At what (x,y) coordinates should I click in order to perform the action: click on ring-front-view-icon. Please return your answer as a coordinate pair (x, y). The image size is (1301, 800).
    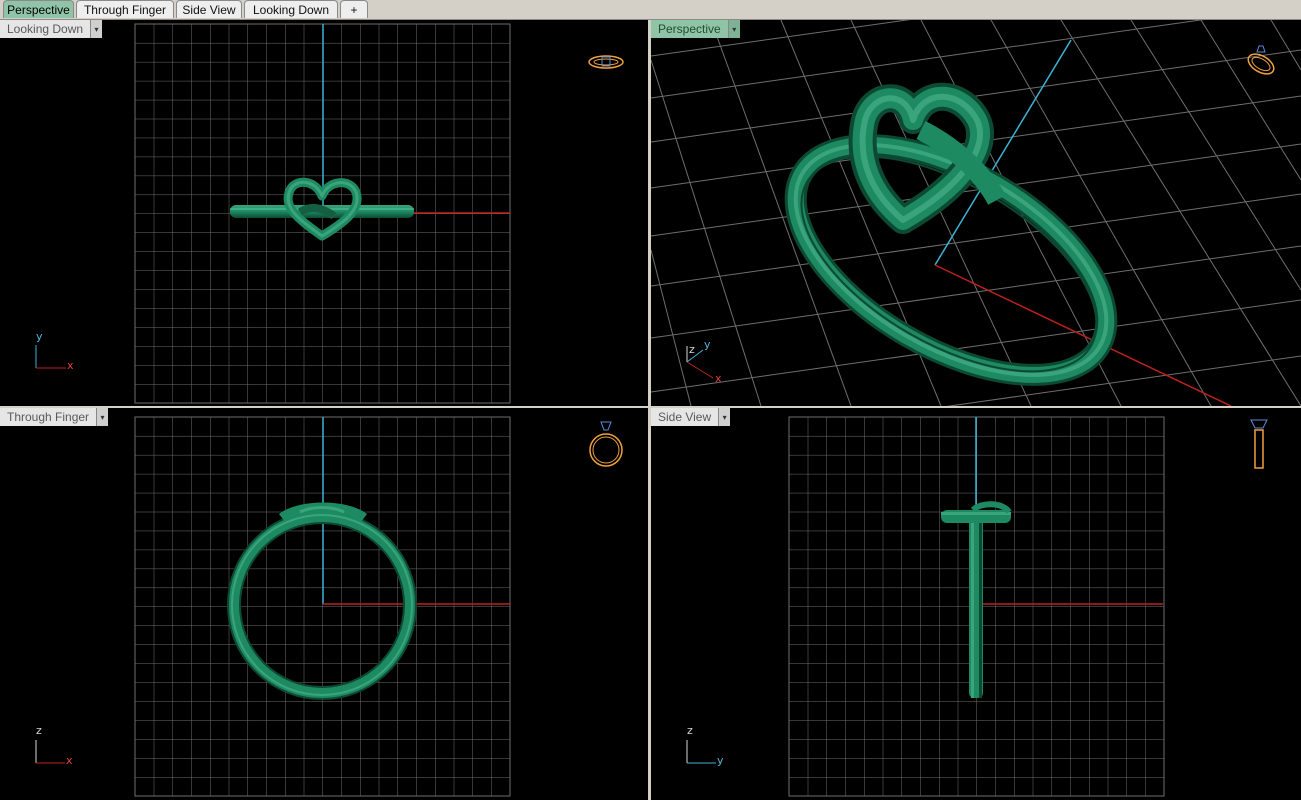
    Looking at the image, I should click on (607, 445).